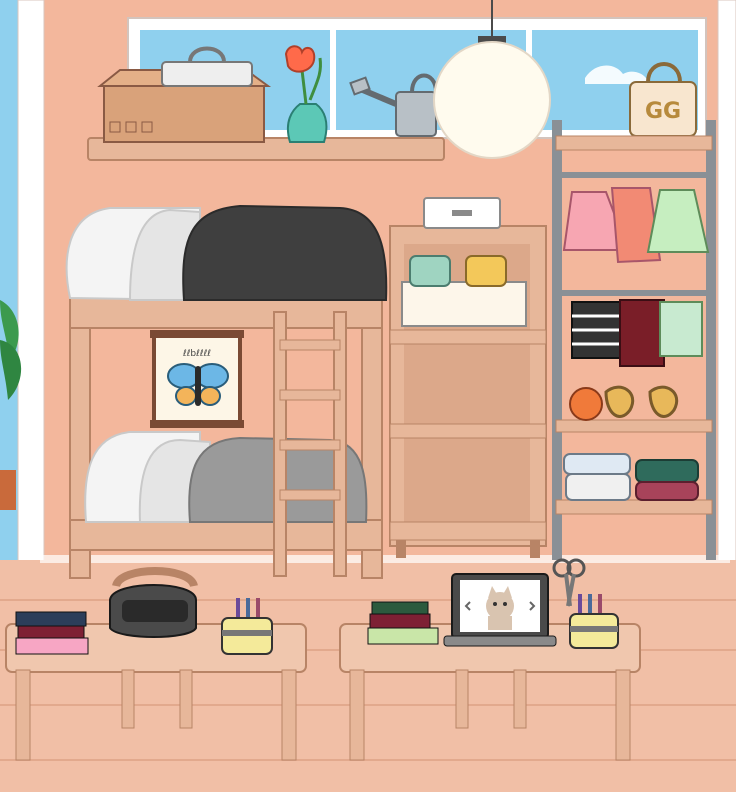 The width and height of the screenshot is (736, 792). I want to click on laptop-icon, so click(500, 610).